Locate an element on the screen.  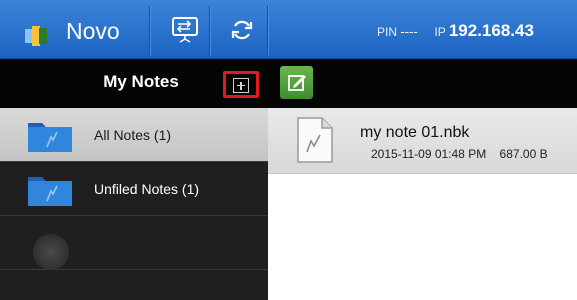
refresh-icon is located at coordinates (242, 30).